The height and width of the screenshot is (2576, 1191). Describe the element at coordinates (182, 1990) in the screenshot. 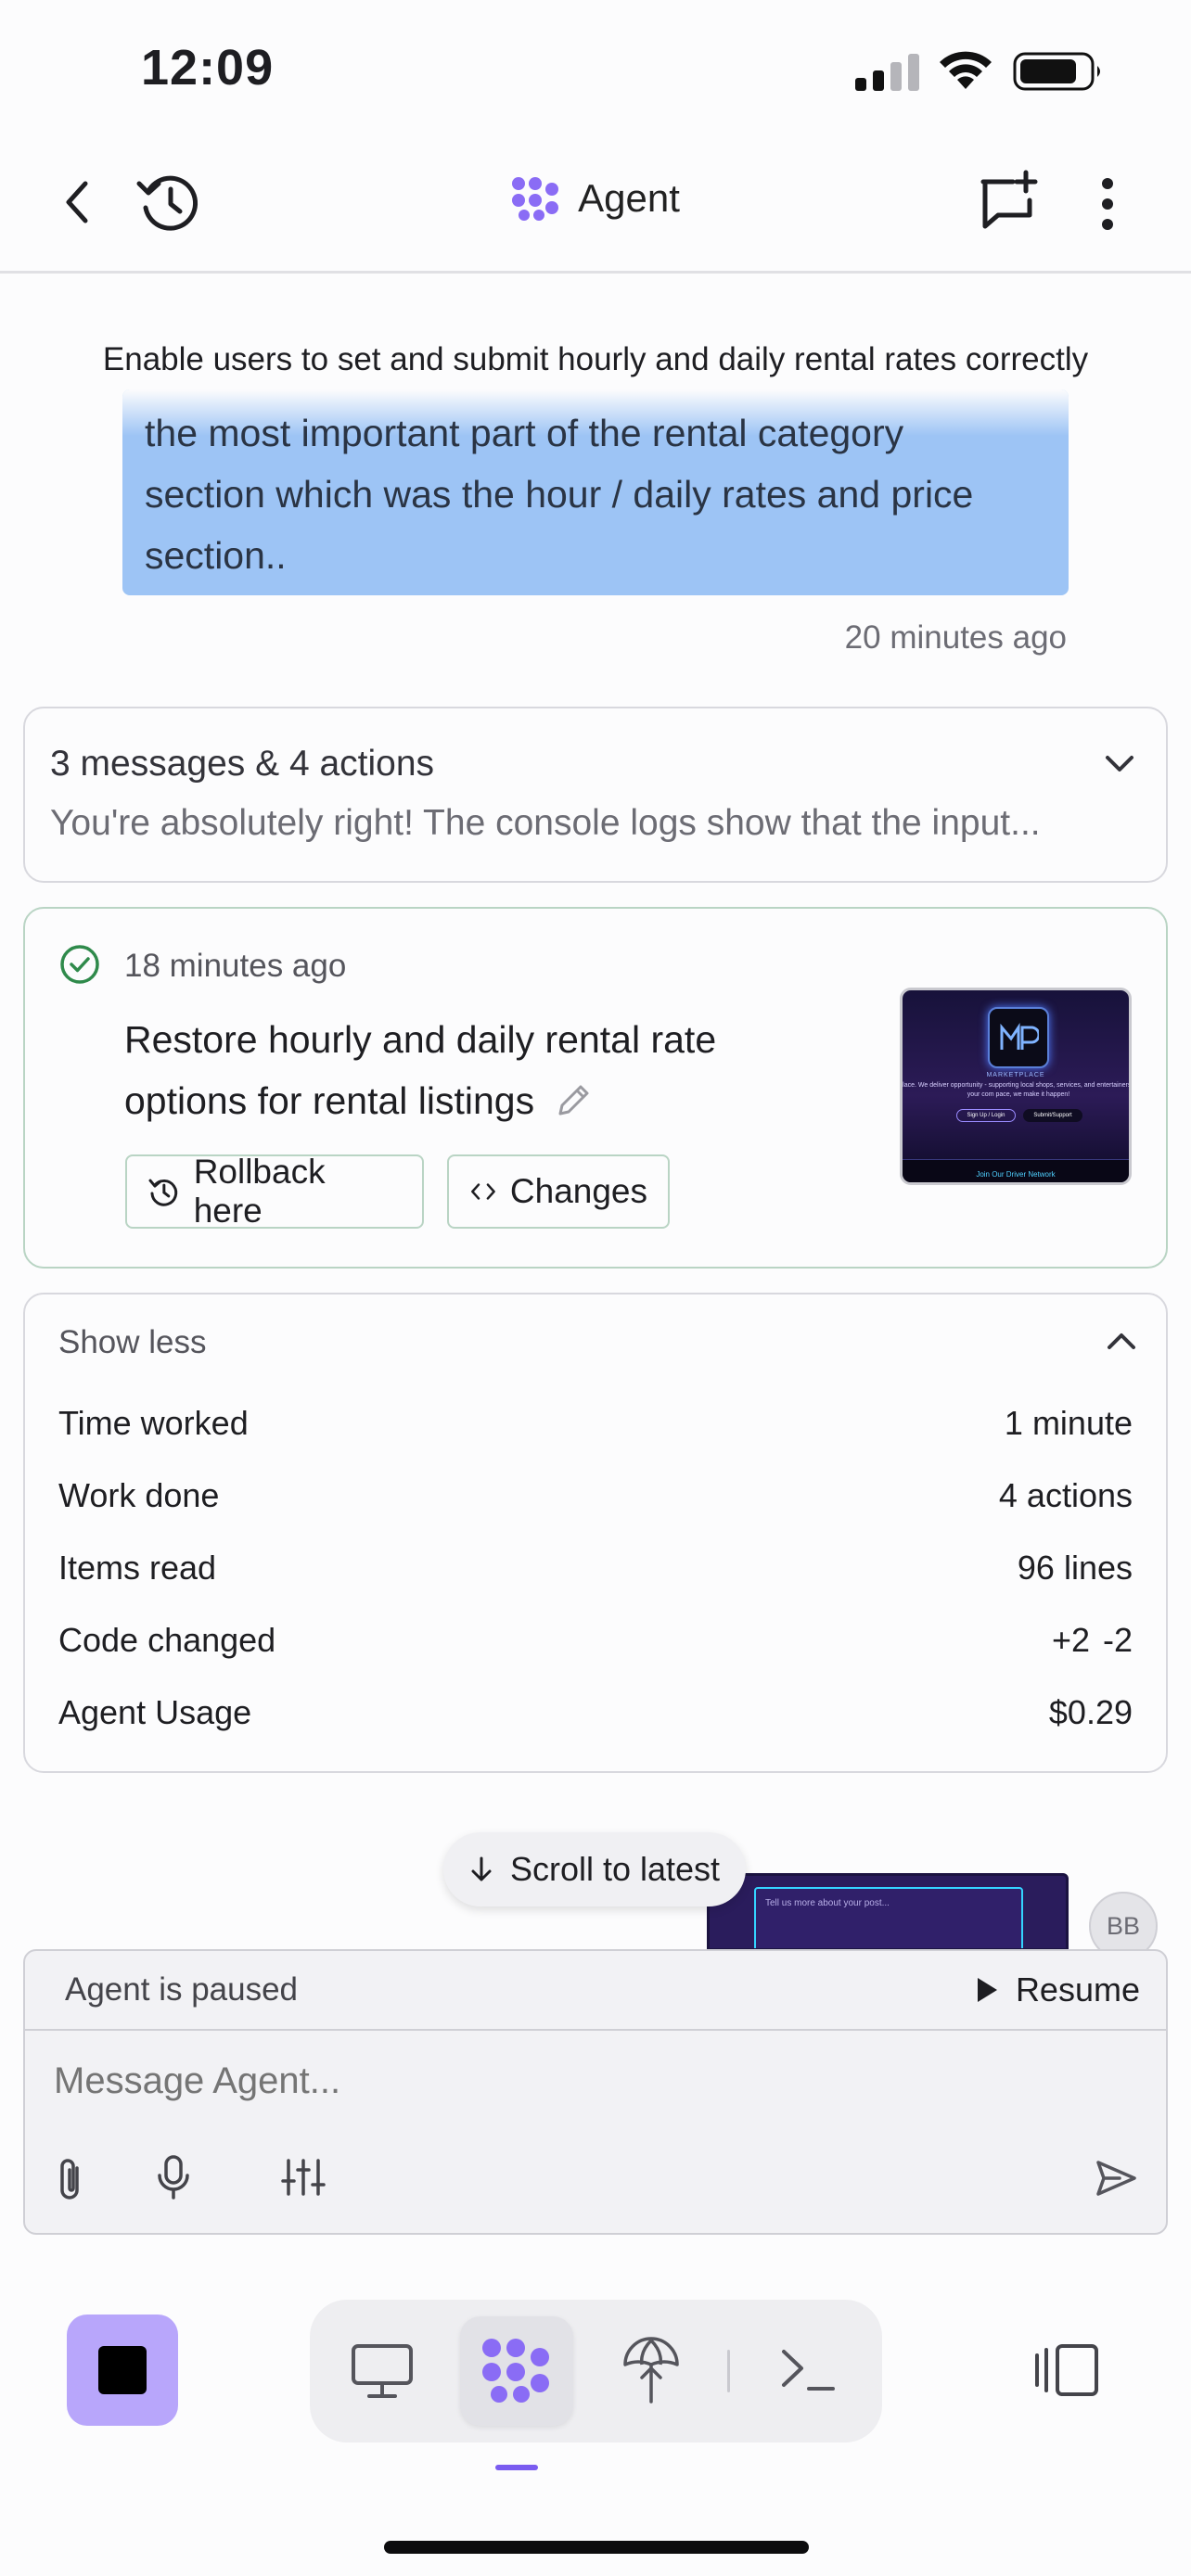

I see `agent-paused-text: Agent is paused` at that location.